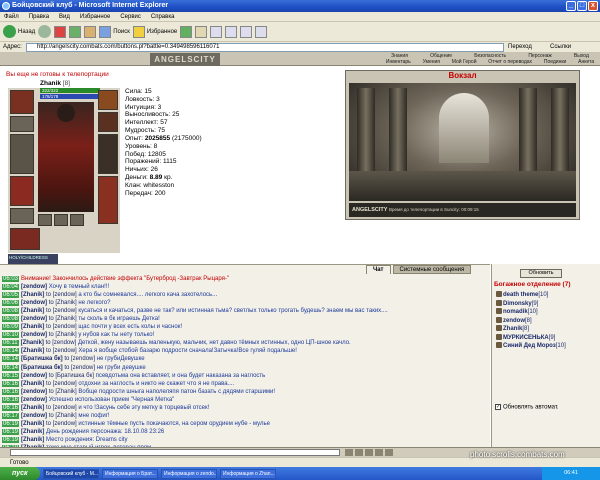 The height and width of the screenshot is (480, 600). What do you see at coordinates (163, 16) in the screenshot?
I see `menu-help: Справка` at bounding box center [163, 16].